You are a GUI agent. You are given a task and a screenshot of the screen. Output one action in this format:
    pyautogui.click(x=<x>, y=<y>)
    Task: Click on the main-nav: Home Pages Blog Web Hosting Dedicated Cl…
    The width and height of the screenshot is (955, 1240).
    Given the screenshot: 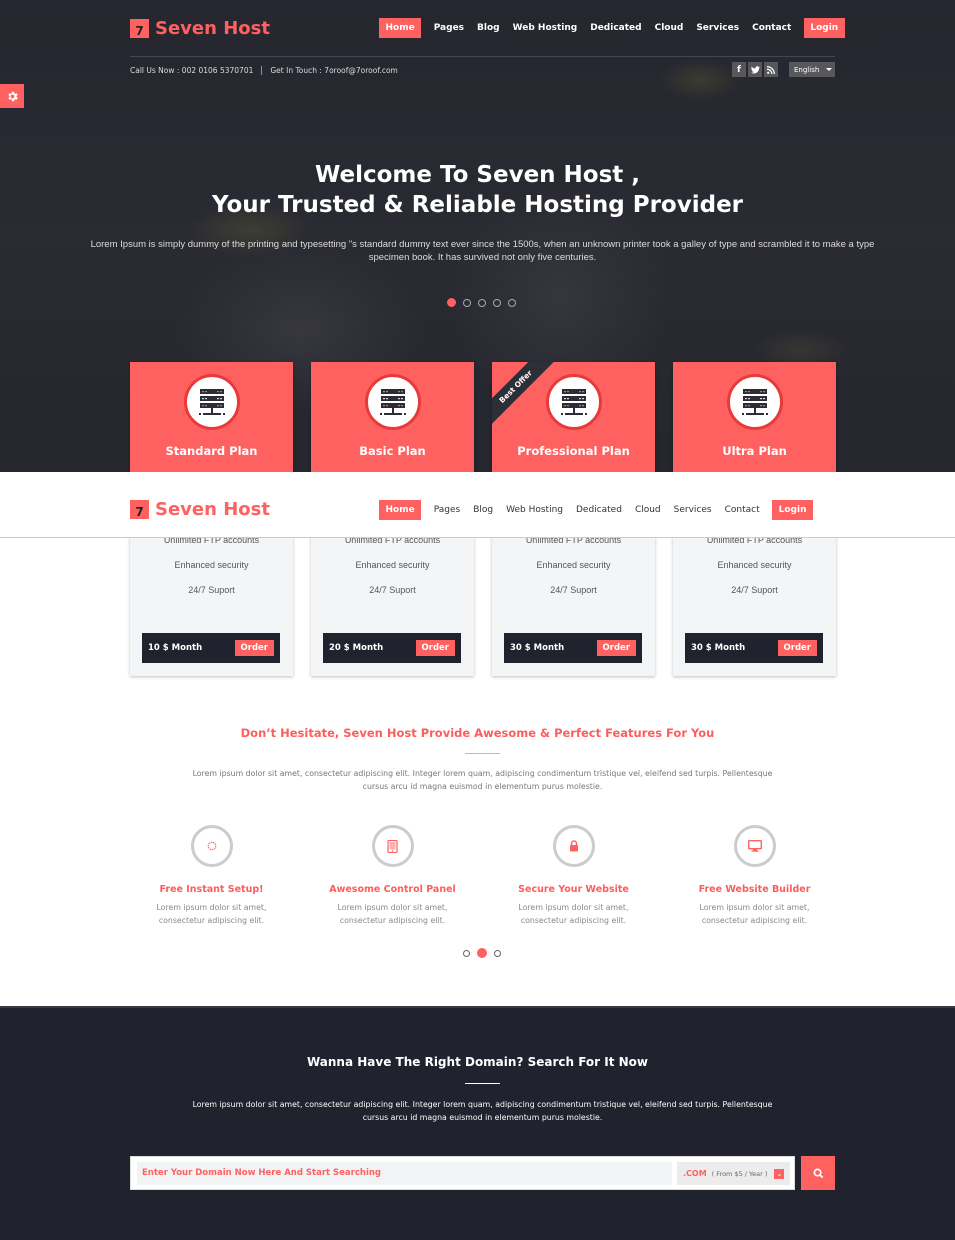 What is the action you would take?
    pyautogui.click(x=612, y=28)
    